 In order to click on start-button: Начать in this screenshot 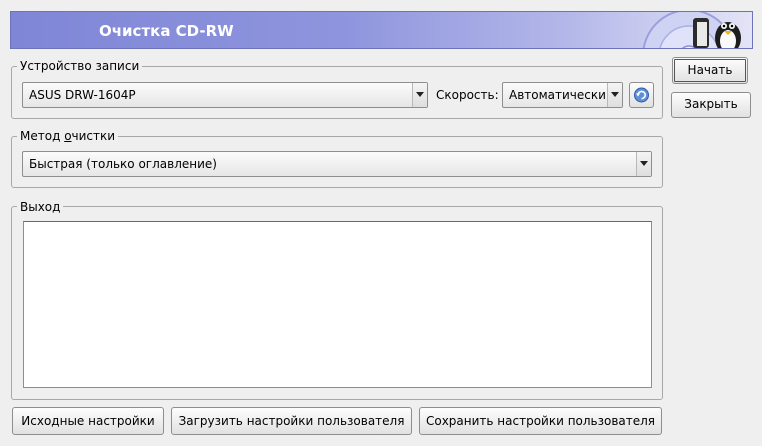, I will do `click(710, 70)`.